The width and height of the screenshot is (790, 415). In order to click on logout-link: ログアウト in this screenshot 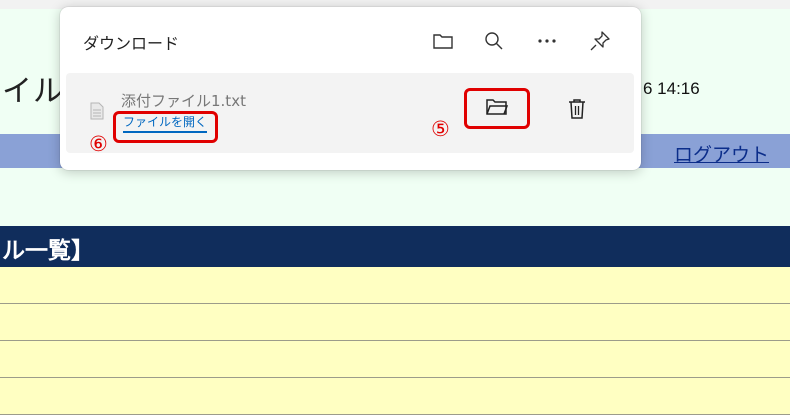, I will do `click(721, 153)`.